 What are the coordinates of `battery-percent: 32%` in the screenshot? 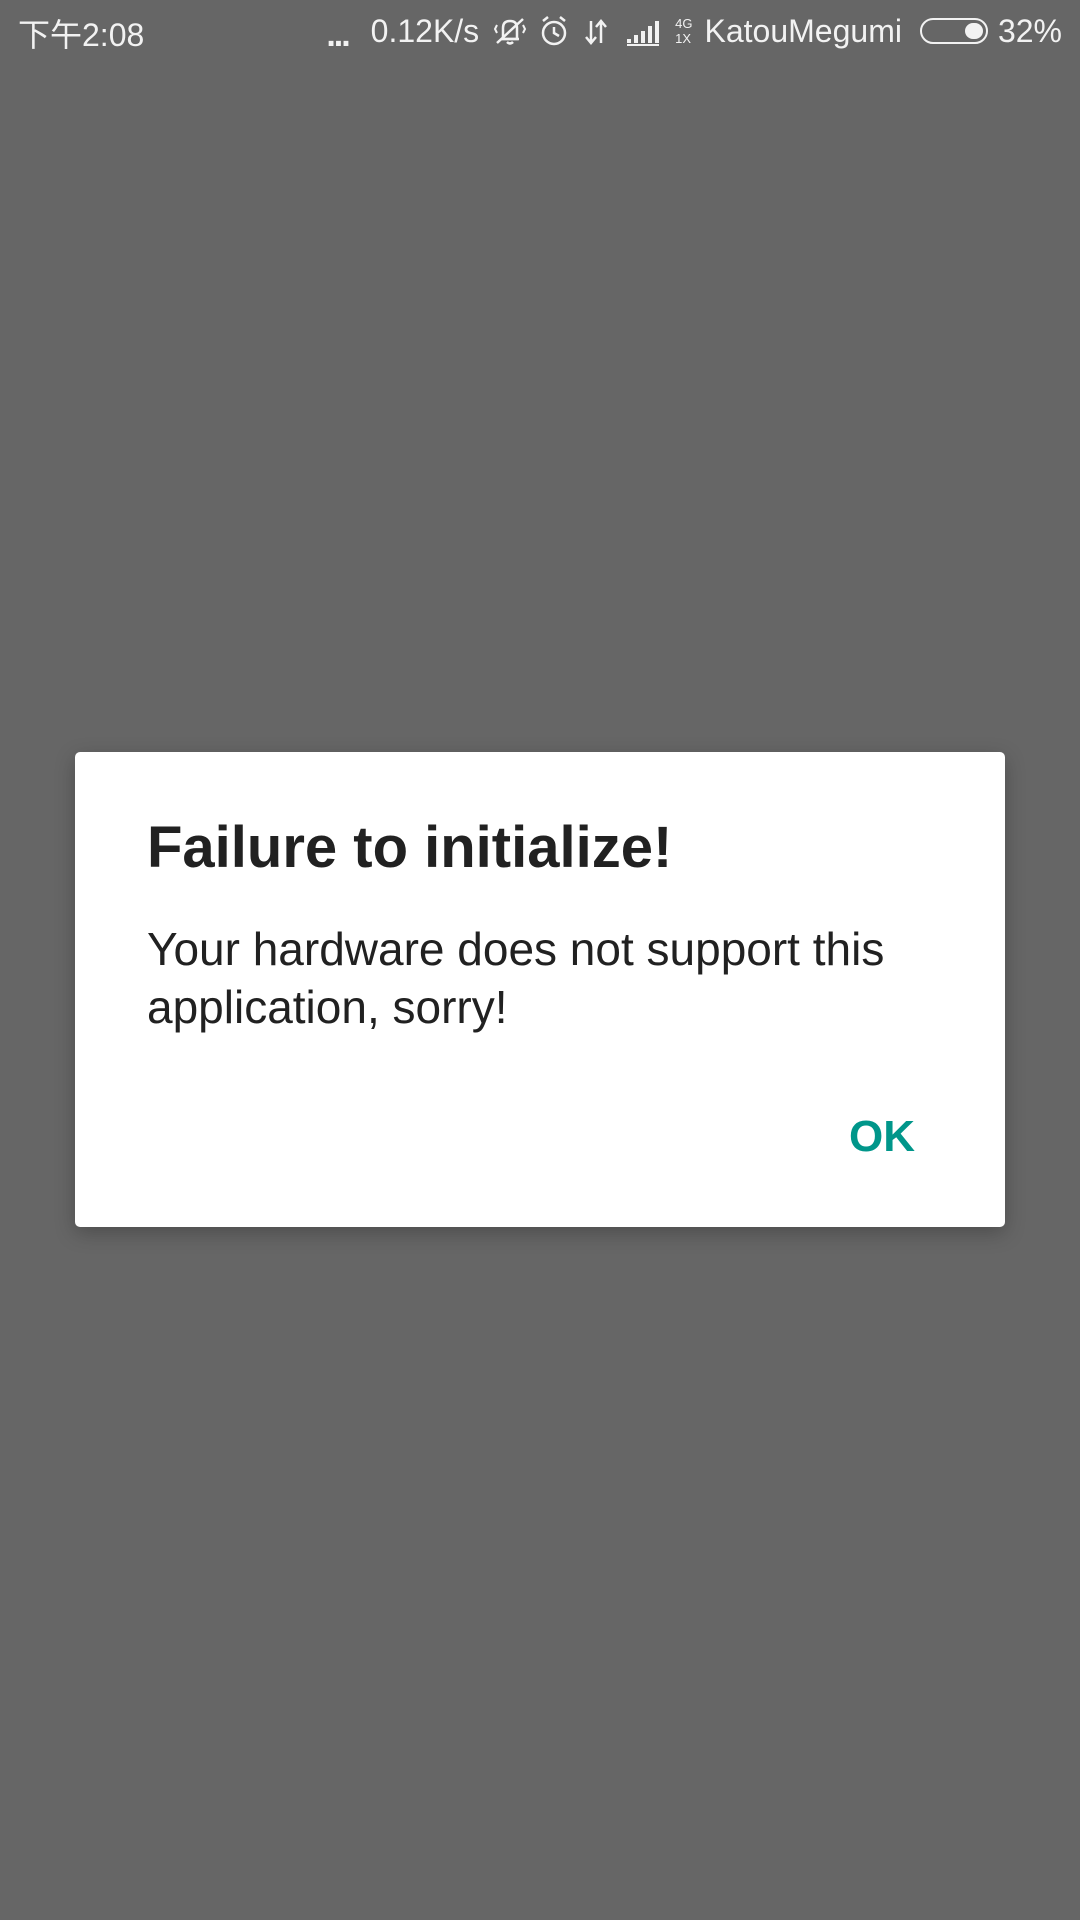 It's located at (1029, 30).